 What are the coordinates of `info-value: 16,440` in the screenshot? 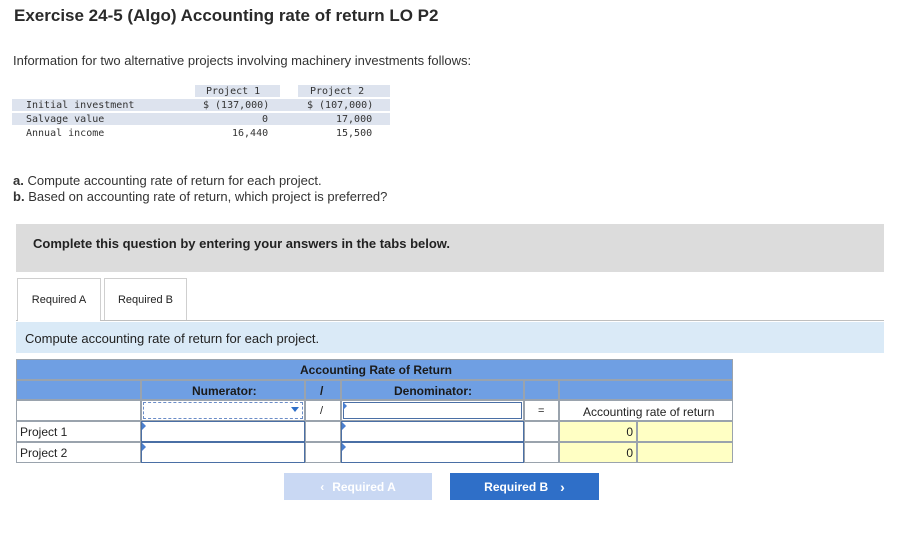 It's located at (250, 133).